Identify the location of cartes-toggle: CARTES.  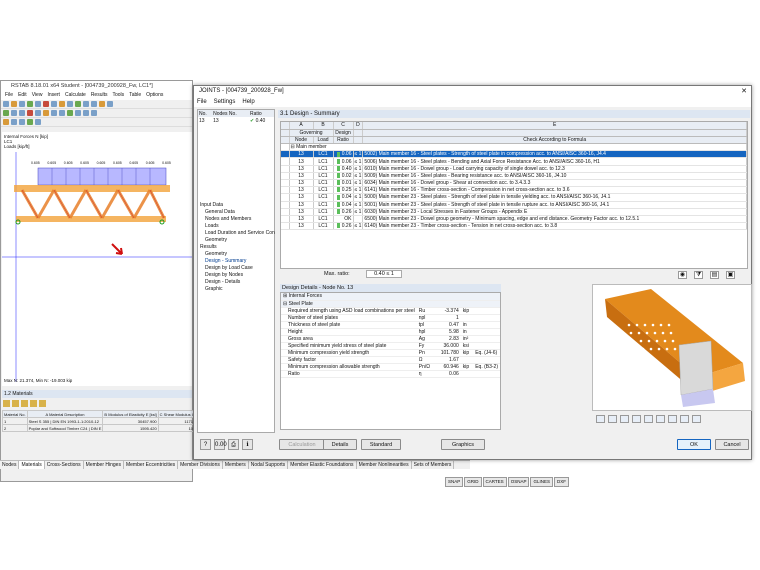
(494, 482).